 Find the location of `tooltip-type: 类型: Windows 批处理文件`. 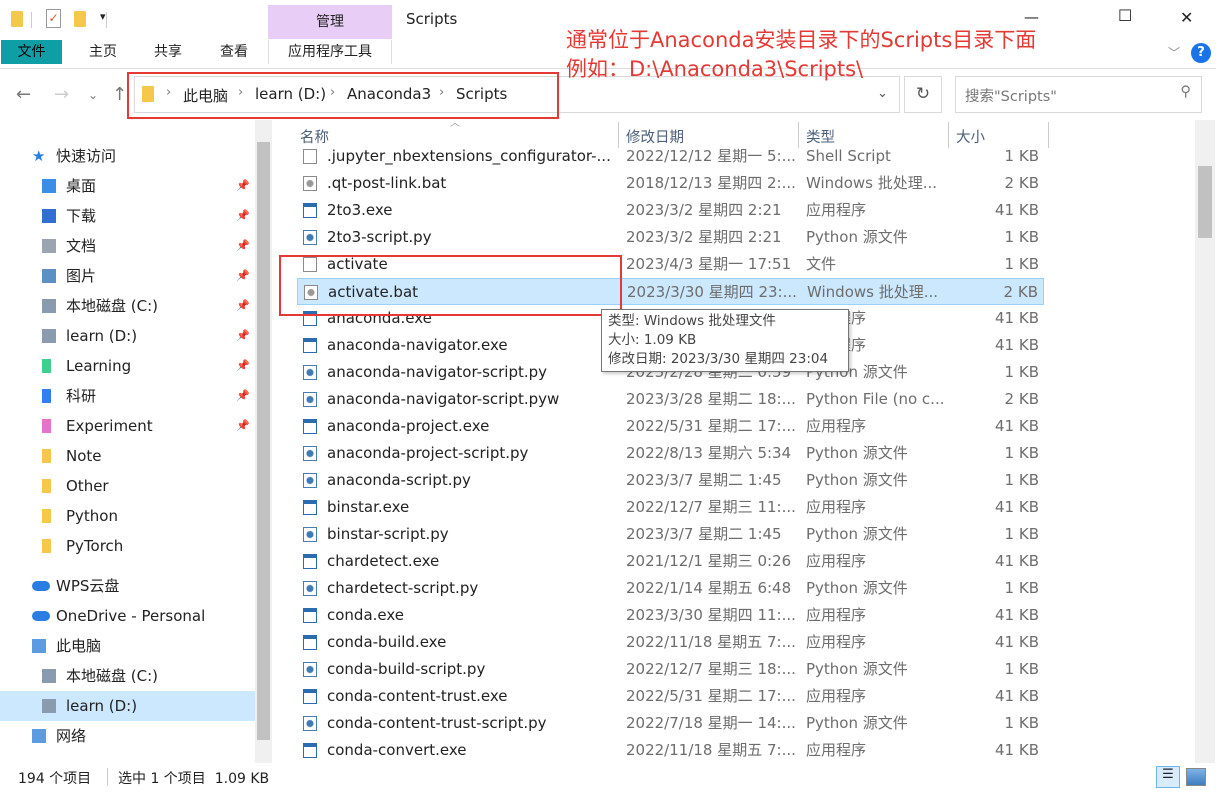

tooltip-type: 类型: Windows 批处理文件 is located at coordinates (692, 321).